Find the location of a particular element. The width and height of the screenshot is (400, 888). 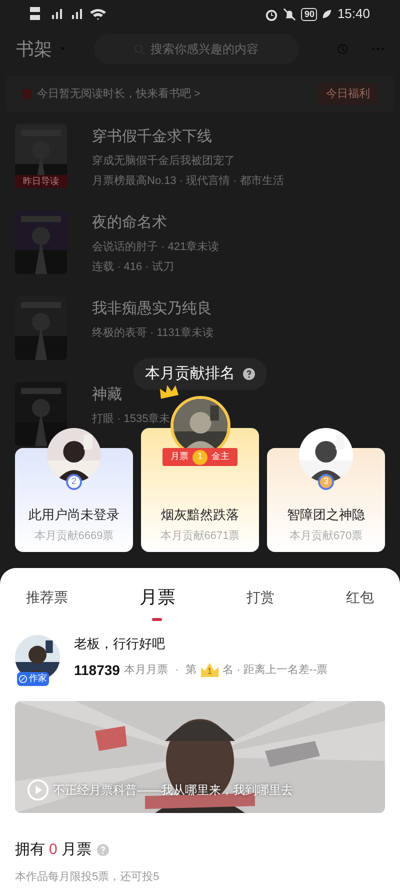

vote-count-label: 本月月票 is located at coordinates (146, 670).